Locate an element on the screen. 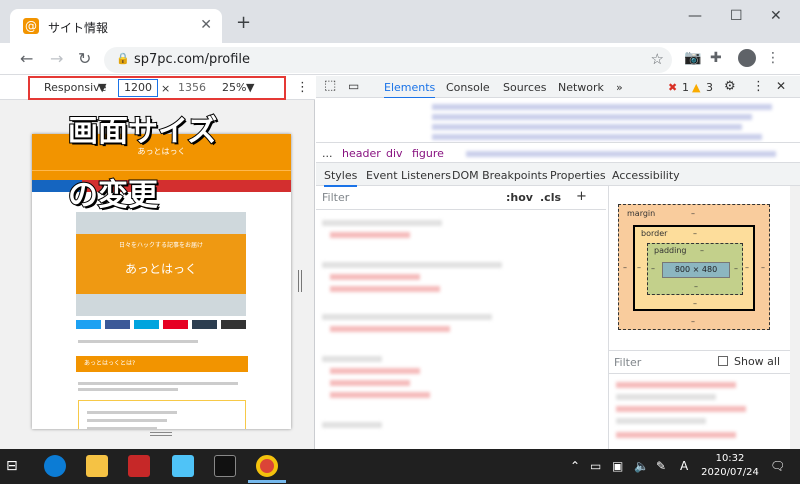  share-pocket-button is located at coordinates (175, 324).